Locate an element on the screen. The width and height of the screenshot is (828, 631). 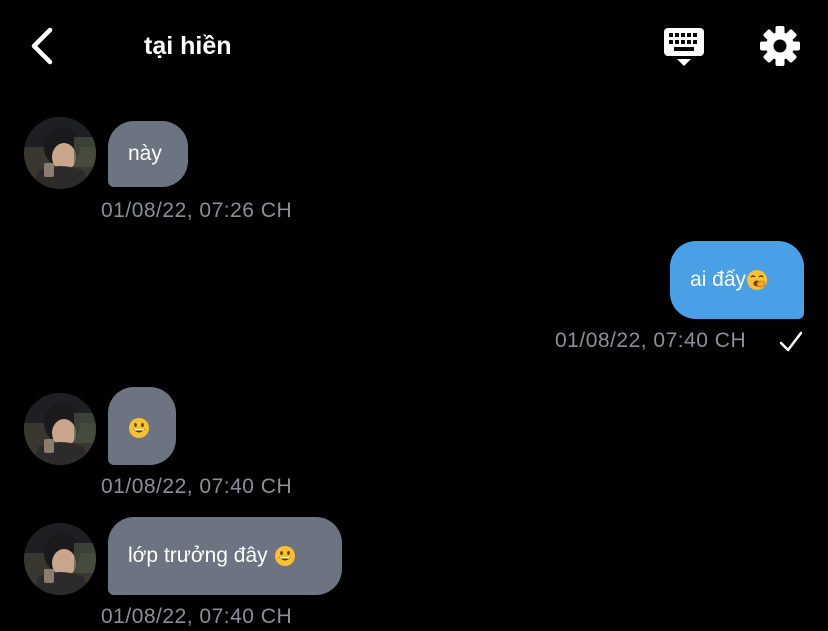
check-icon is located at coordinates (791, 341).